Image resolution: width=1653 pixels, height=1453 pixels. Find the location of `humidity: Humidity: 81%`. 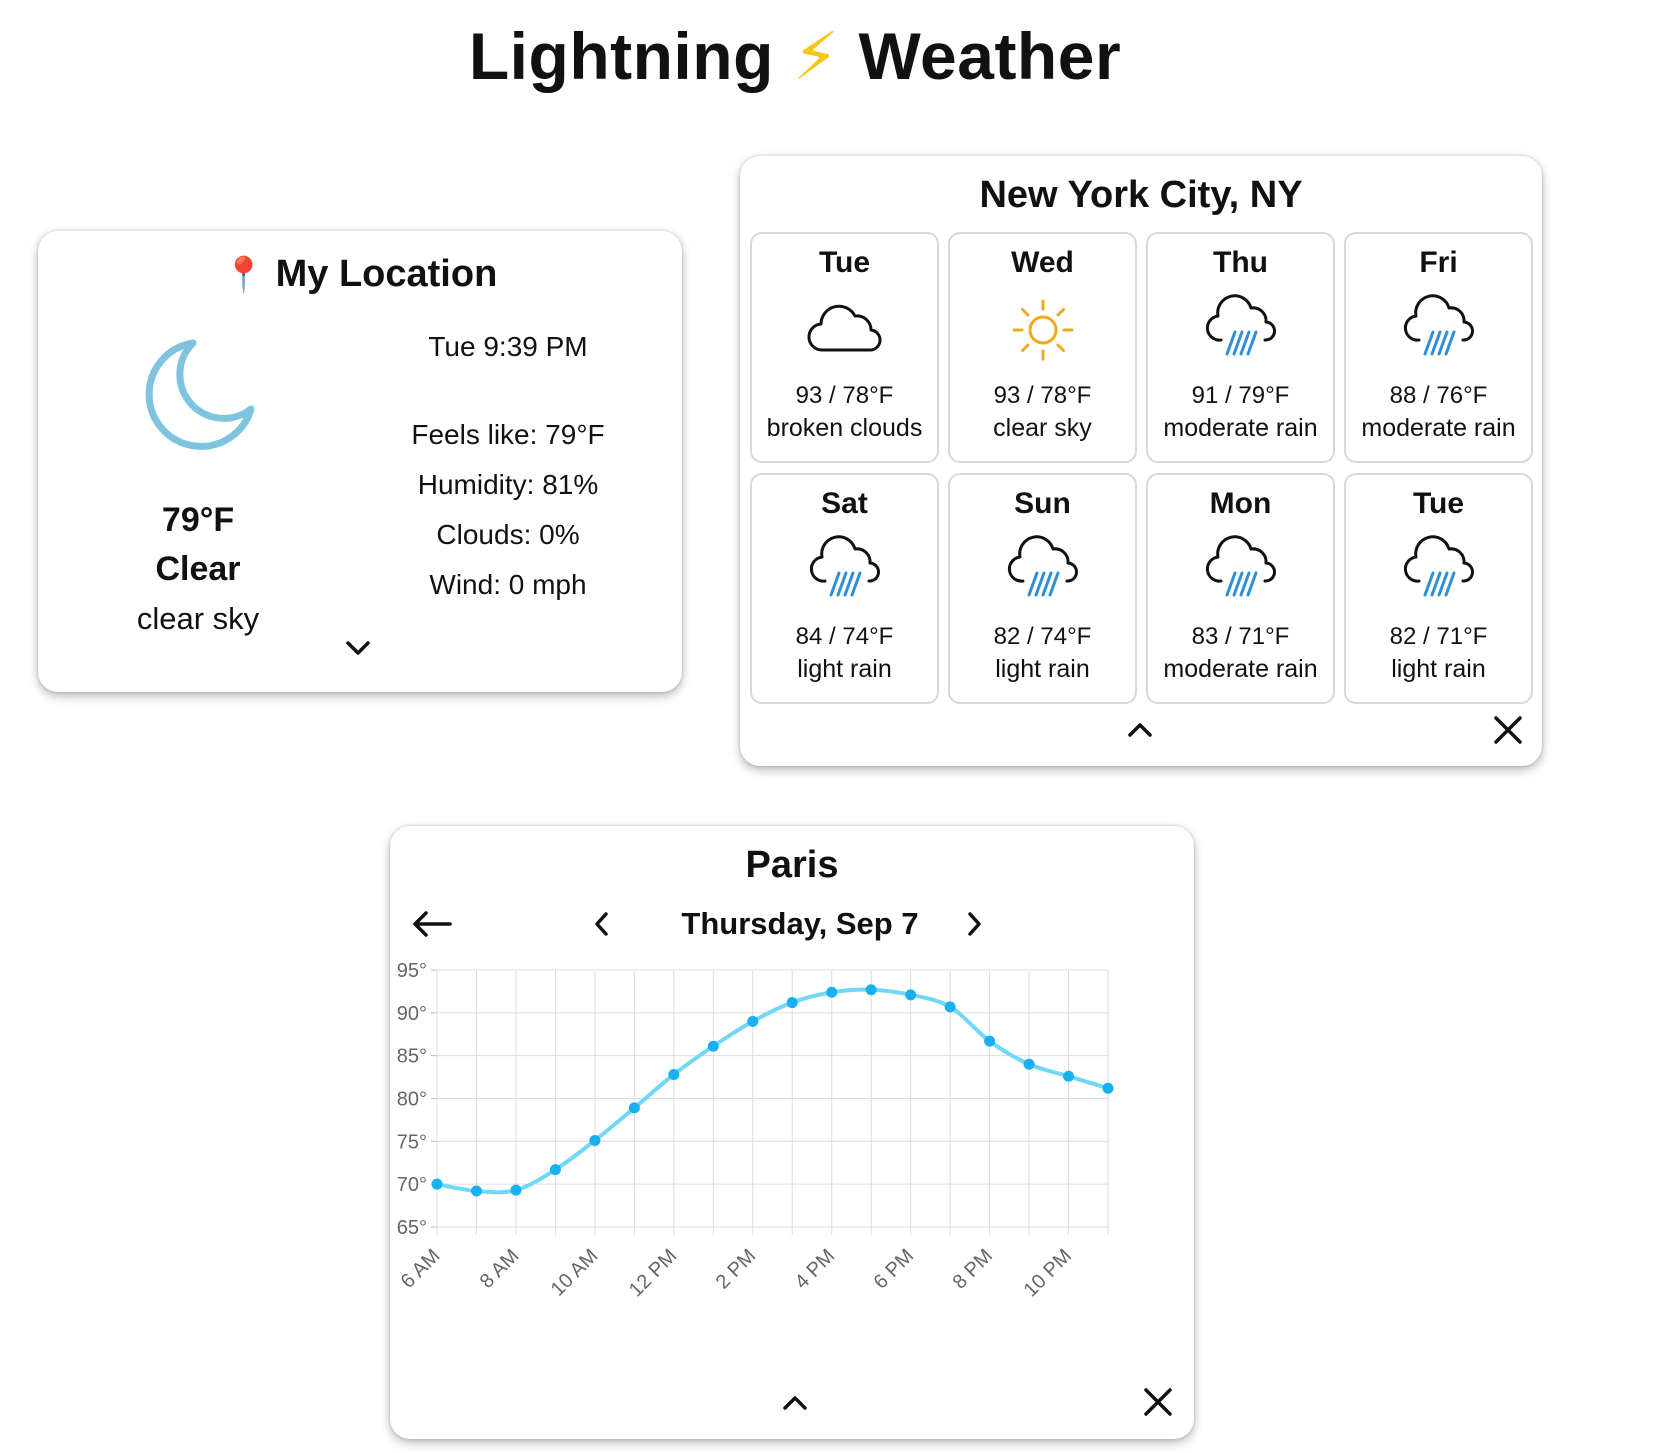

humidity: Humidity: 81% is located at coordinates (508, 484).